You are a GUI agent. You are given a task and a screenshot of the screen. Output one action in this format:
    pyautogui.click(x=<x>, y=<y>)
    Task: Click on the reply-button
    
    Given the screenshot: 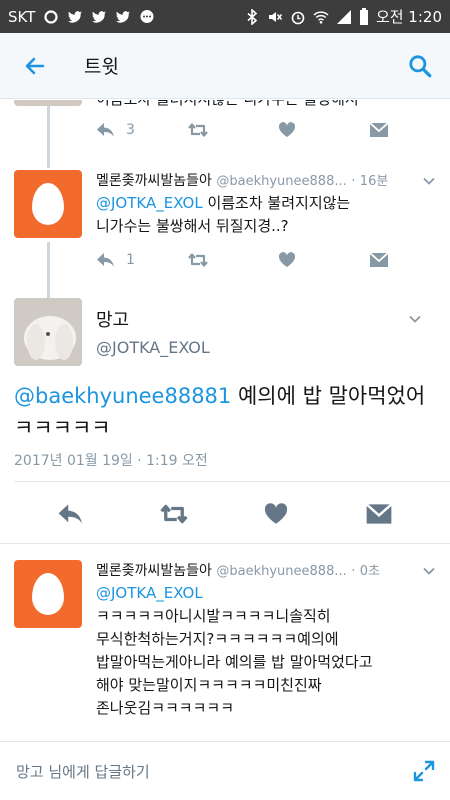 What is the action you would take?
    pyautogui.click(x=71, y=514)
    